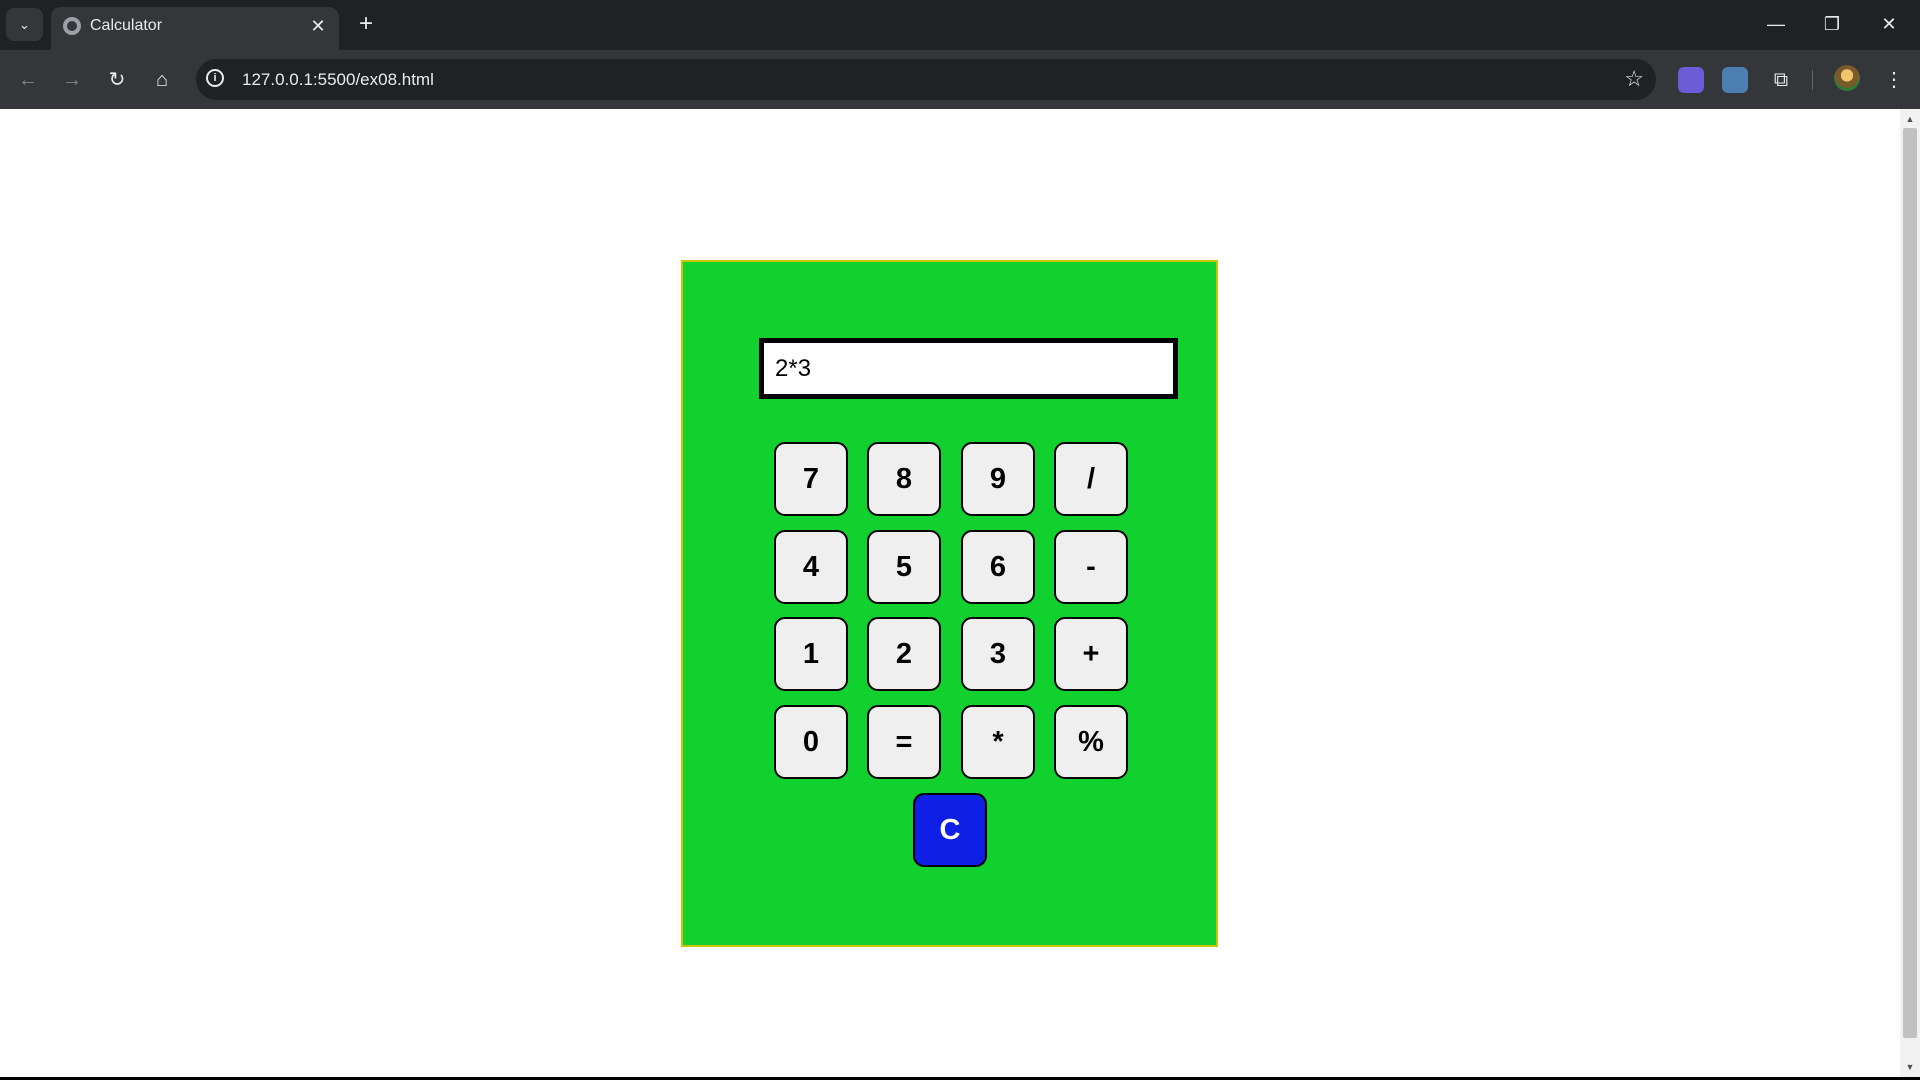  Describe the element at coordinates (1812, 80) in the screenshot. I see `toolbar-divider` at that location.